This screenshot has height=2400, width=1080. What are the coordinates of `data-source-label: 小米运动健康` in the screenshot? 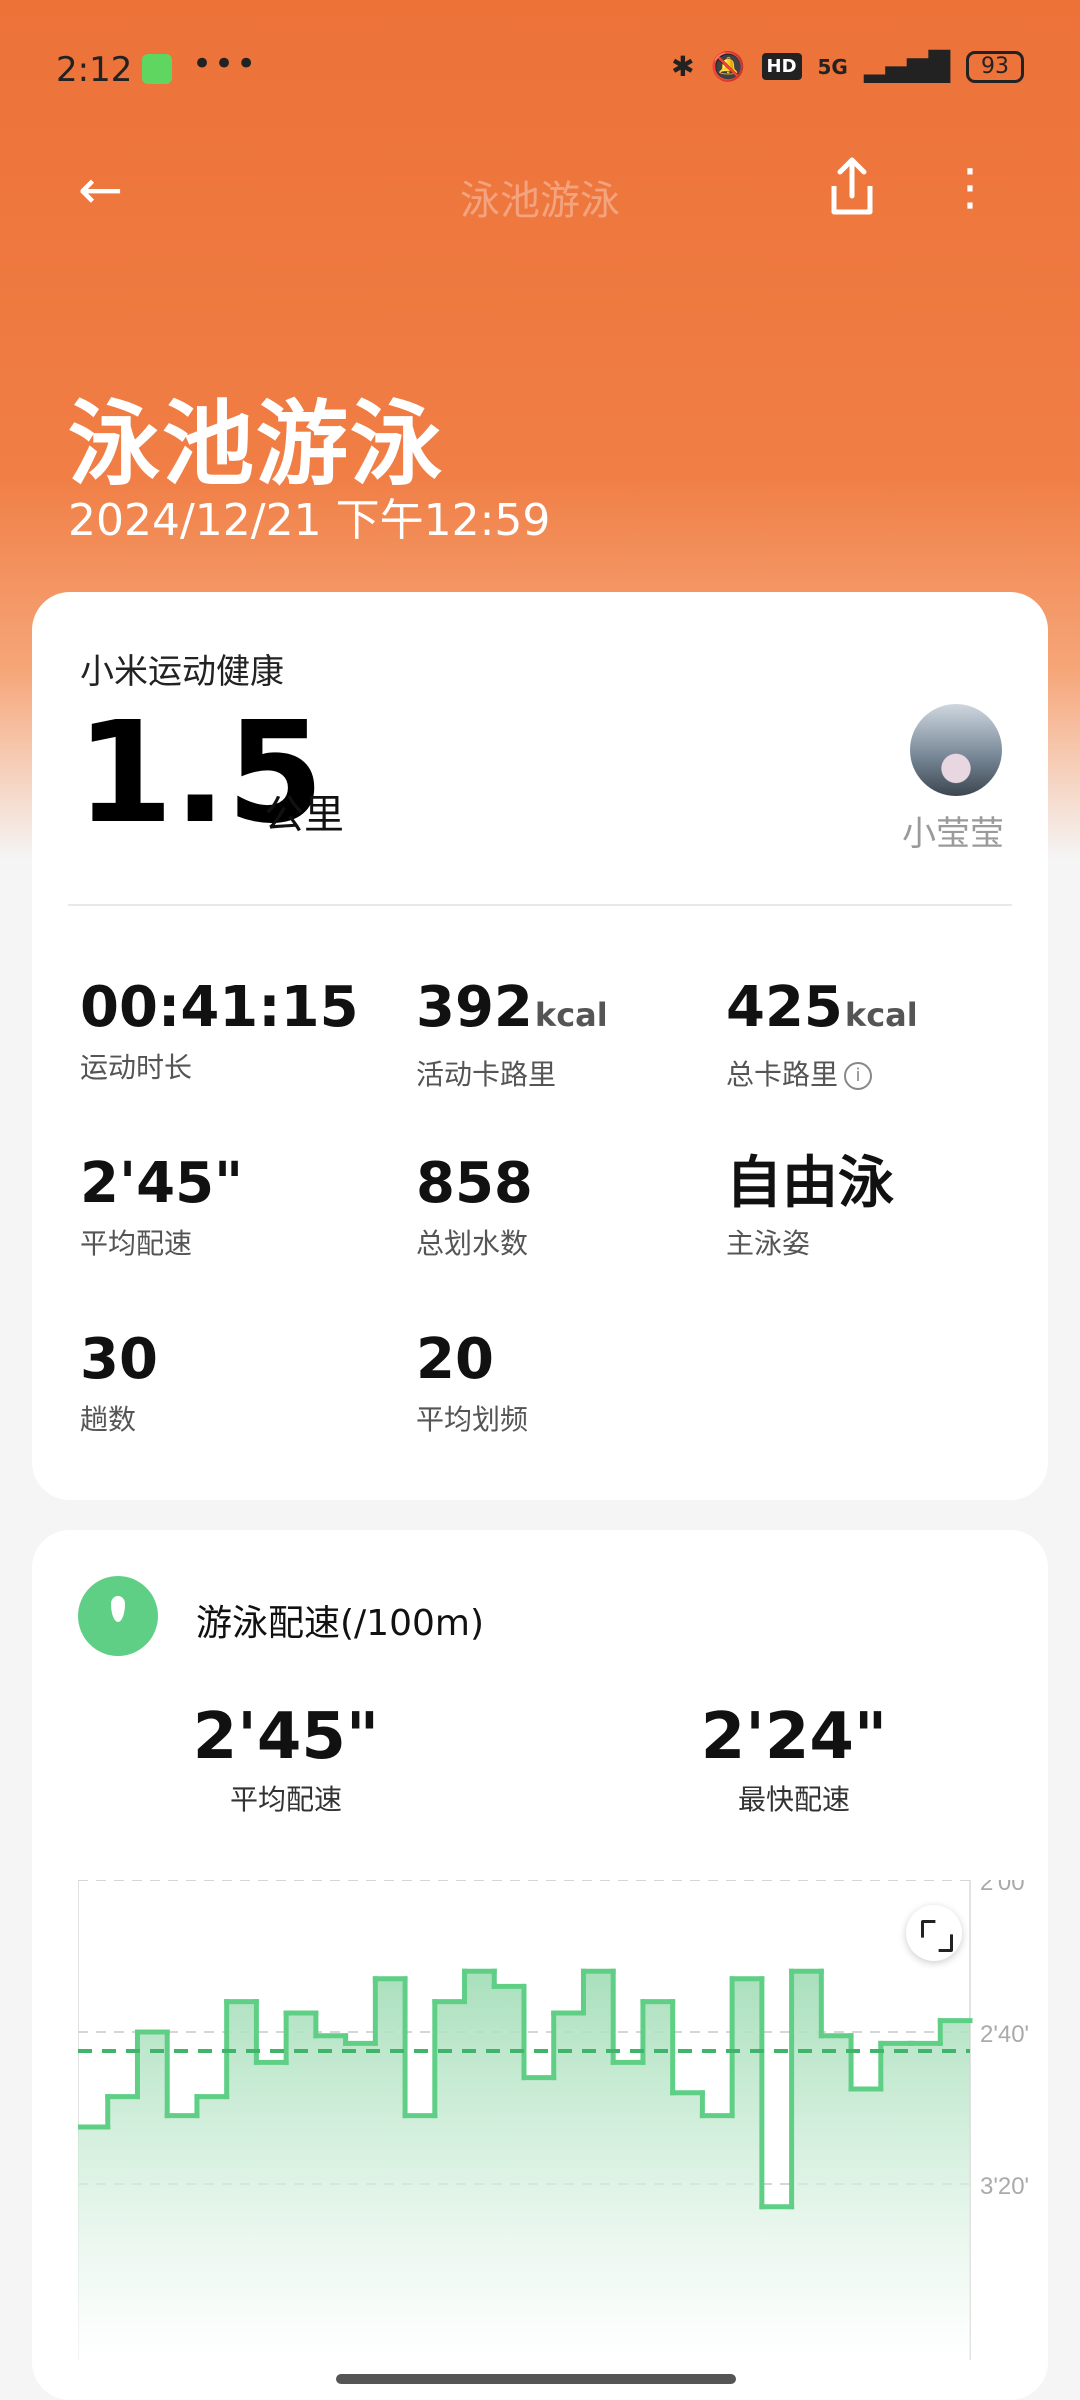 It's located at (182, 672).